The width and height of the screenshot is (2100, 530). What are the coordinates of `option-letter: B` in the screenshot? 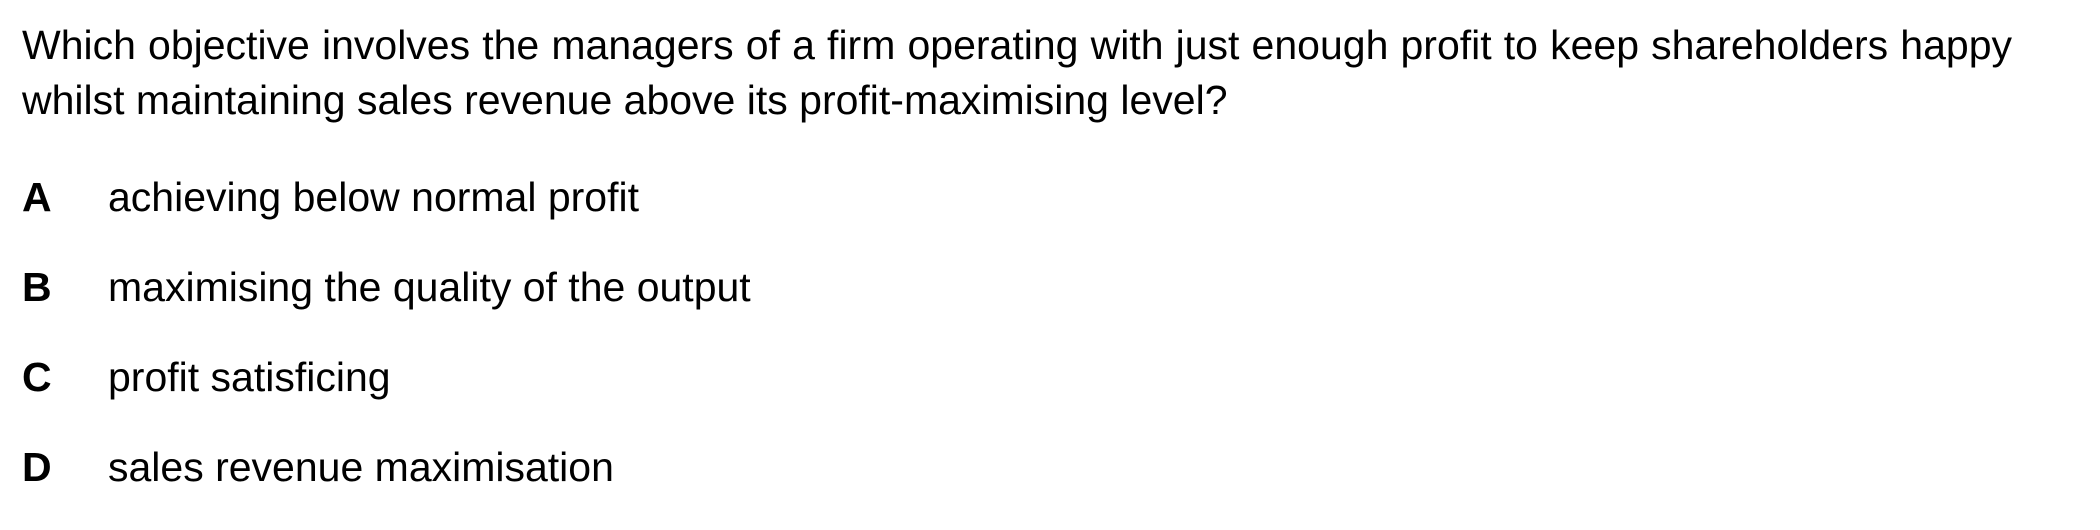 It's located at (37, 287).